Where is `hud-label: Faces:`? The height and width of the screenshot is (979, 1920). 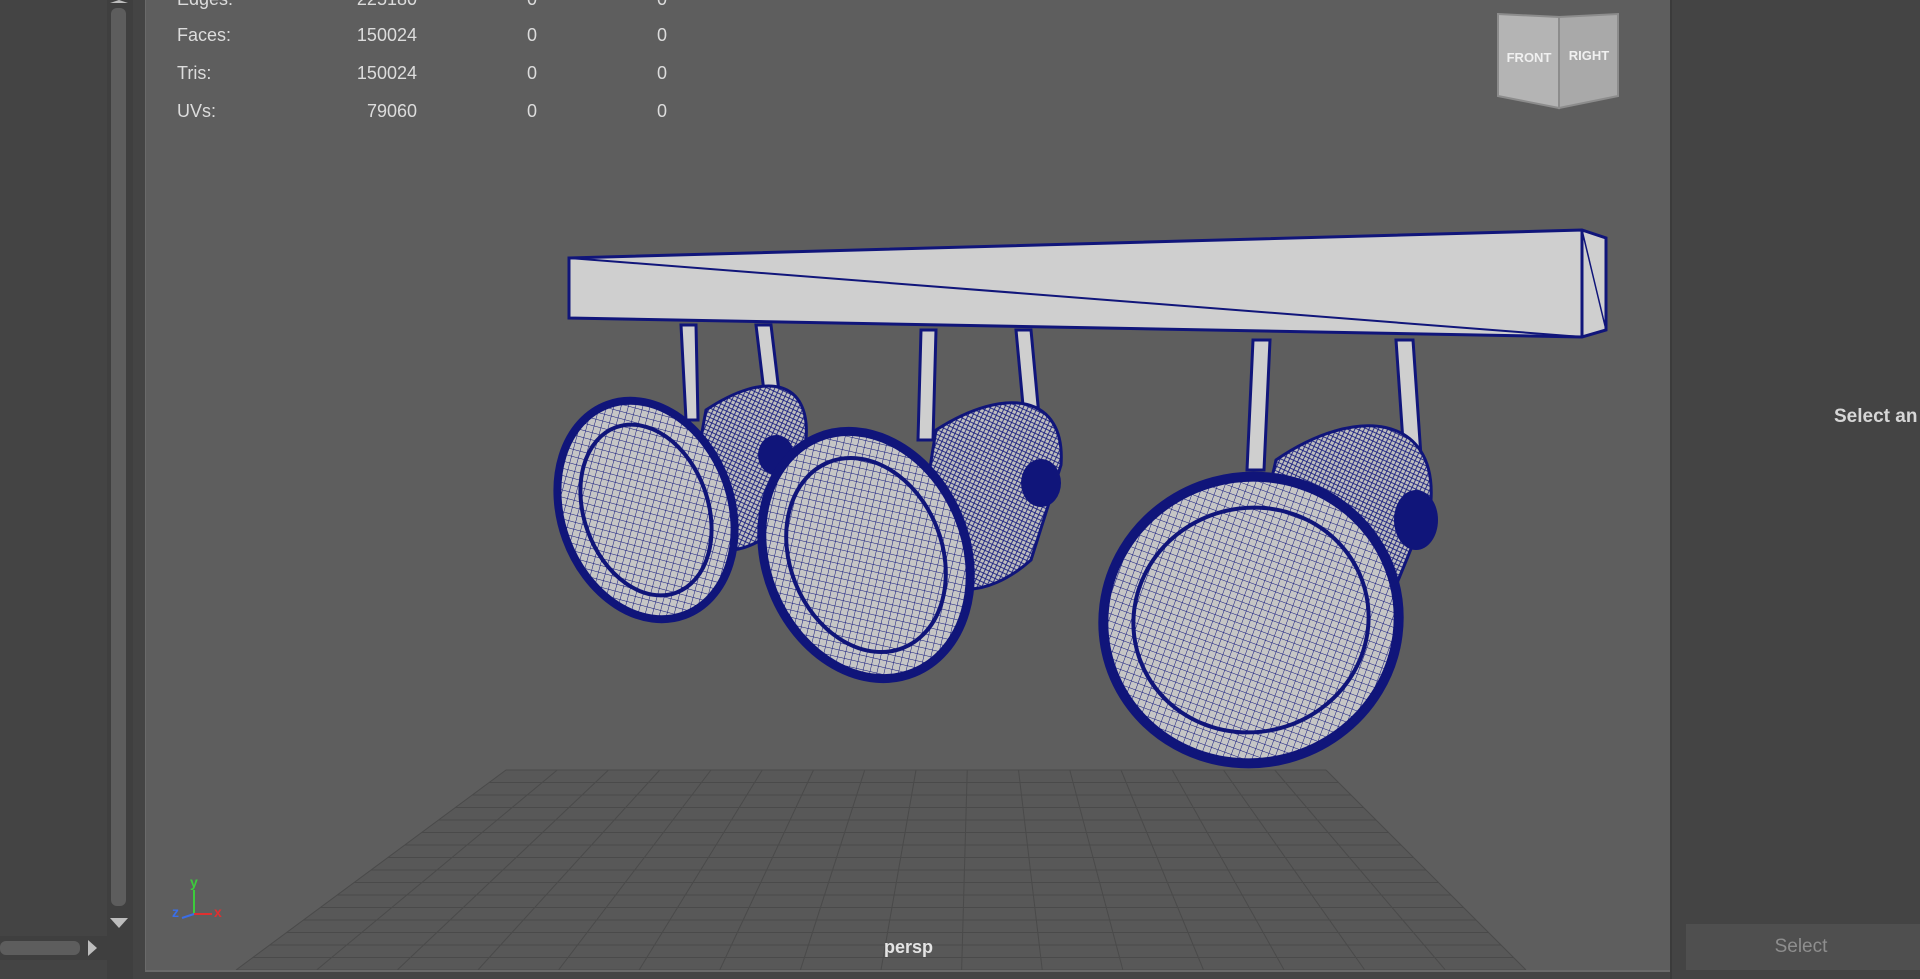 hud-label: Faces: is located at coordinates (204, 35).